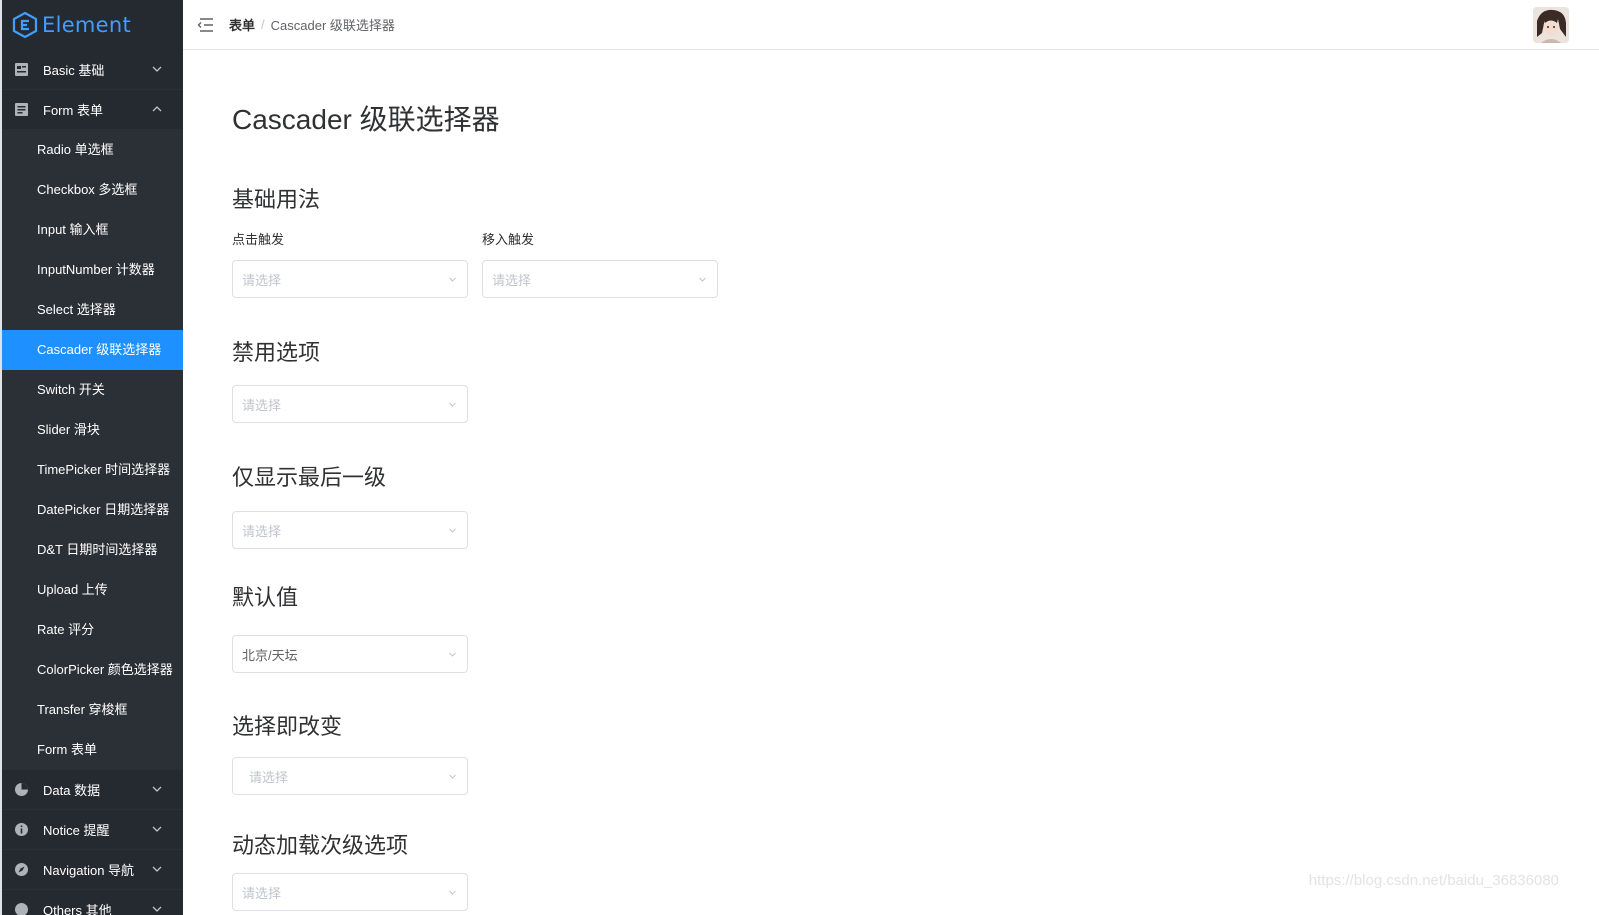 This screenshot has width=1599, height=915. I want to click on cascader-hover-select: 请选择, so click(600, 279).